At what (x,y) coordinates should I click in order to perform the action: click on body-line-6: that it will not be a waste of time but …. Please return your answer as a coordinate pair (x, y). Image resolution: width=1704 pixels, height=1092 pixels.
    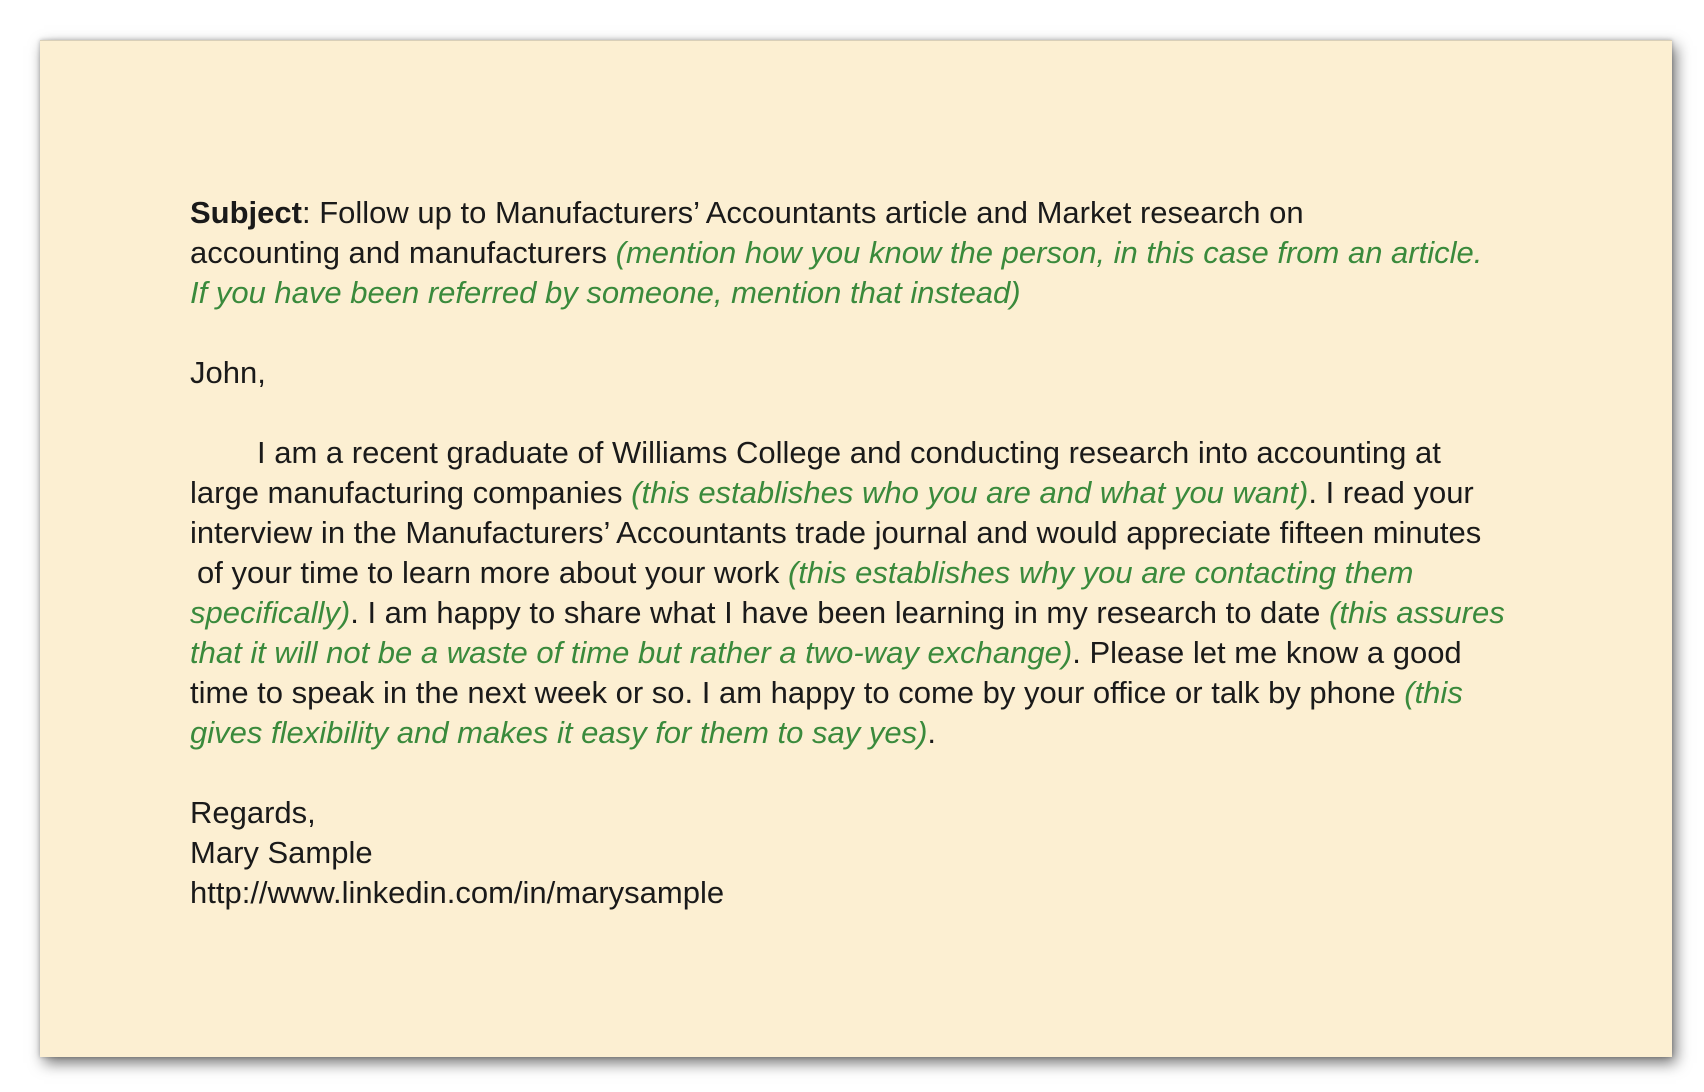
    Looking at the image, I should click on (880, 653).